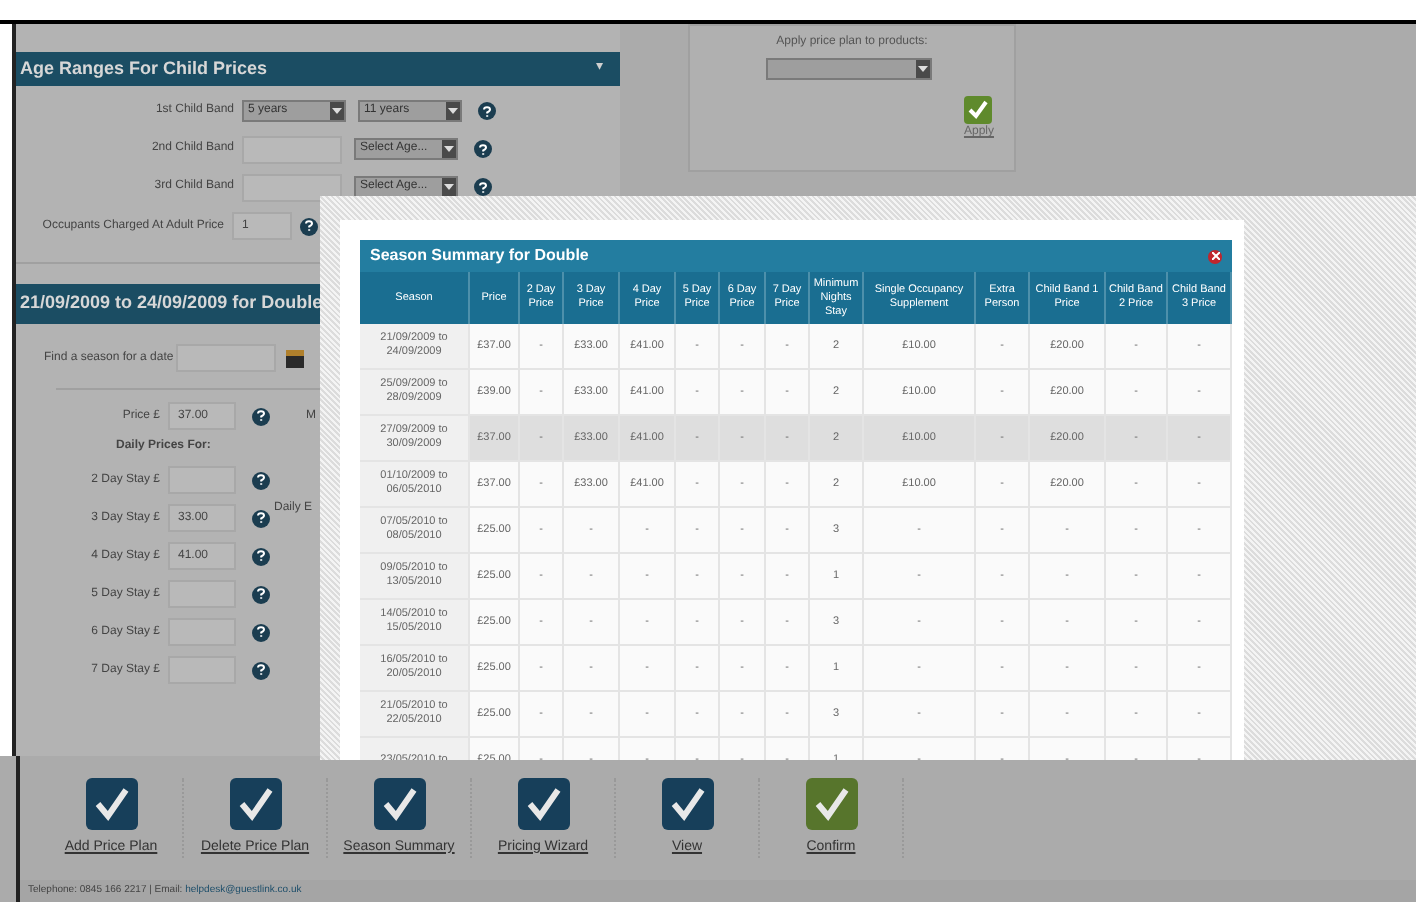  What do you see at coordinates (144, 68) in the screenshot?
I see `section-title: Age Ranges For Child Prices` at bounding box center [144, 68].